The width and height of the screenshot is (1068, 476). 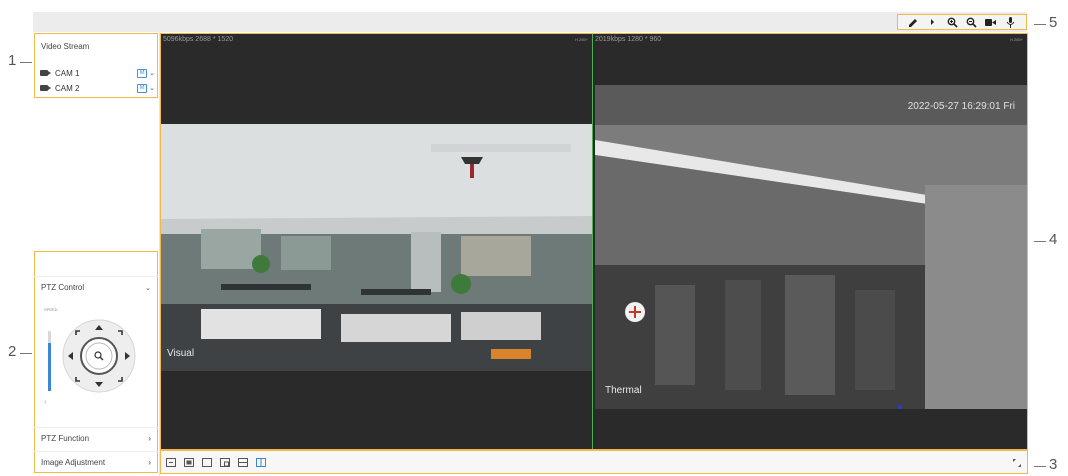 I want to click on callout-2: 2, so click(x=12, y=351).